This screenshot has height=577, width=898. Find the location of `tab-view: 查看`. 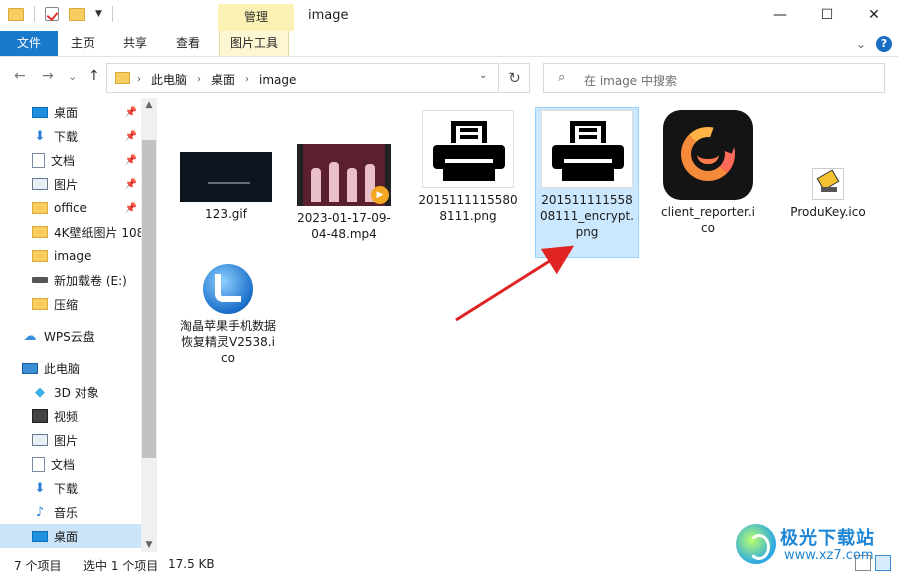

tab-view: 查看 is located at coordinates (188, 43).